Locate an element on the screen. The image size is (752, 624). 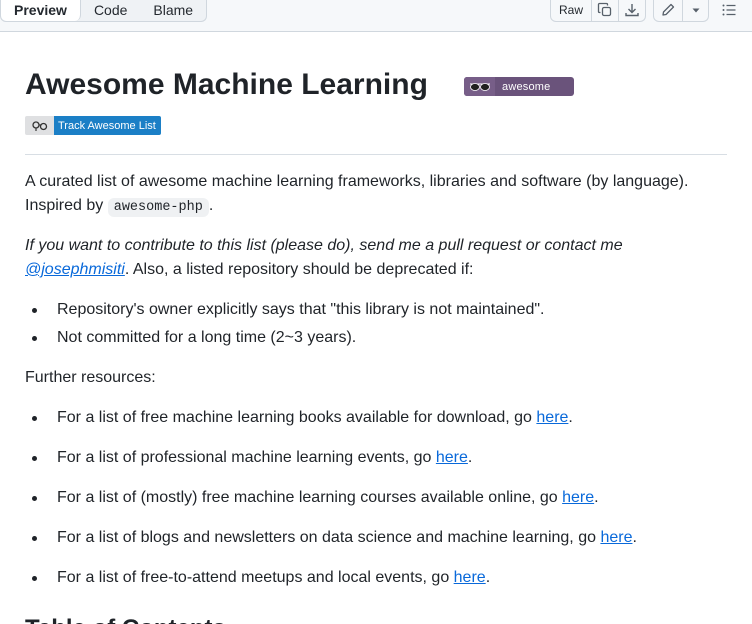
list-unordered-icon is located at coordinates (729, 10).